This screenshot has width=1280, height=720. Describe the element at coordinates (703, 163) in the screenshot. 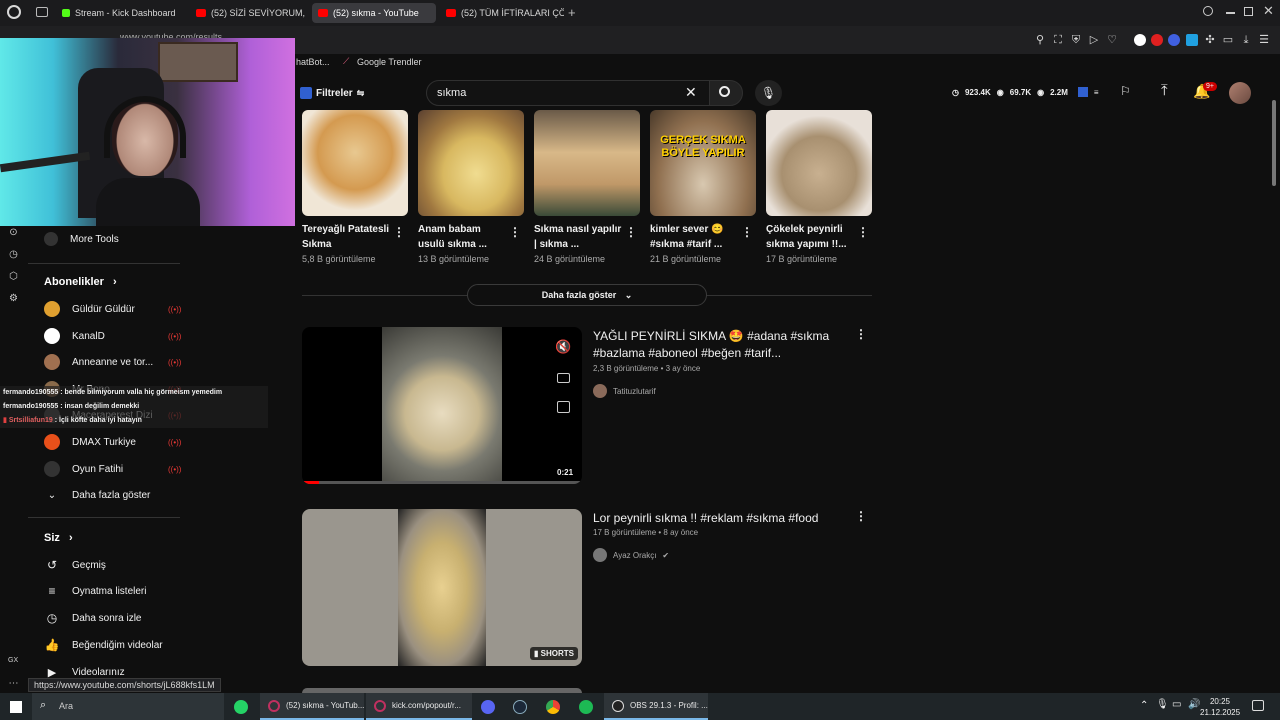

I see `short-thumbnail: GERÇEK SIKMA BÖYLE YAPILIR` at that location.